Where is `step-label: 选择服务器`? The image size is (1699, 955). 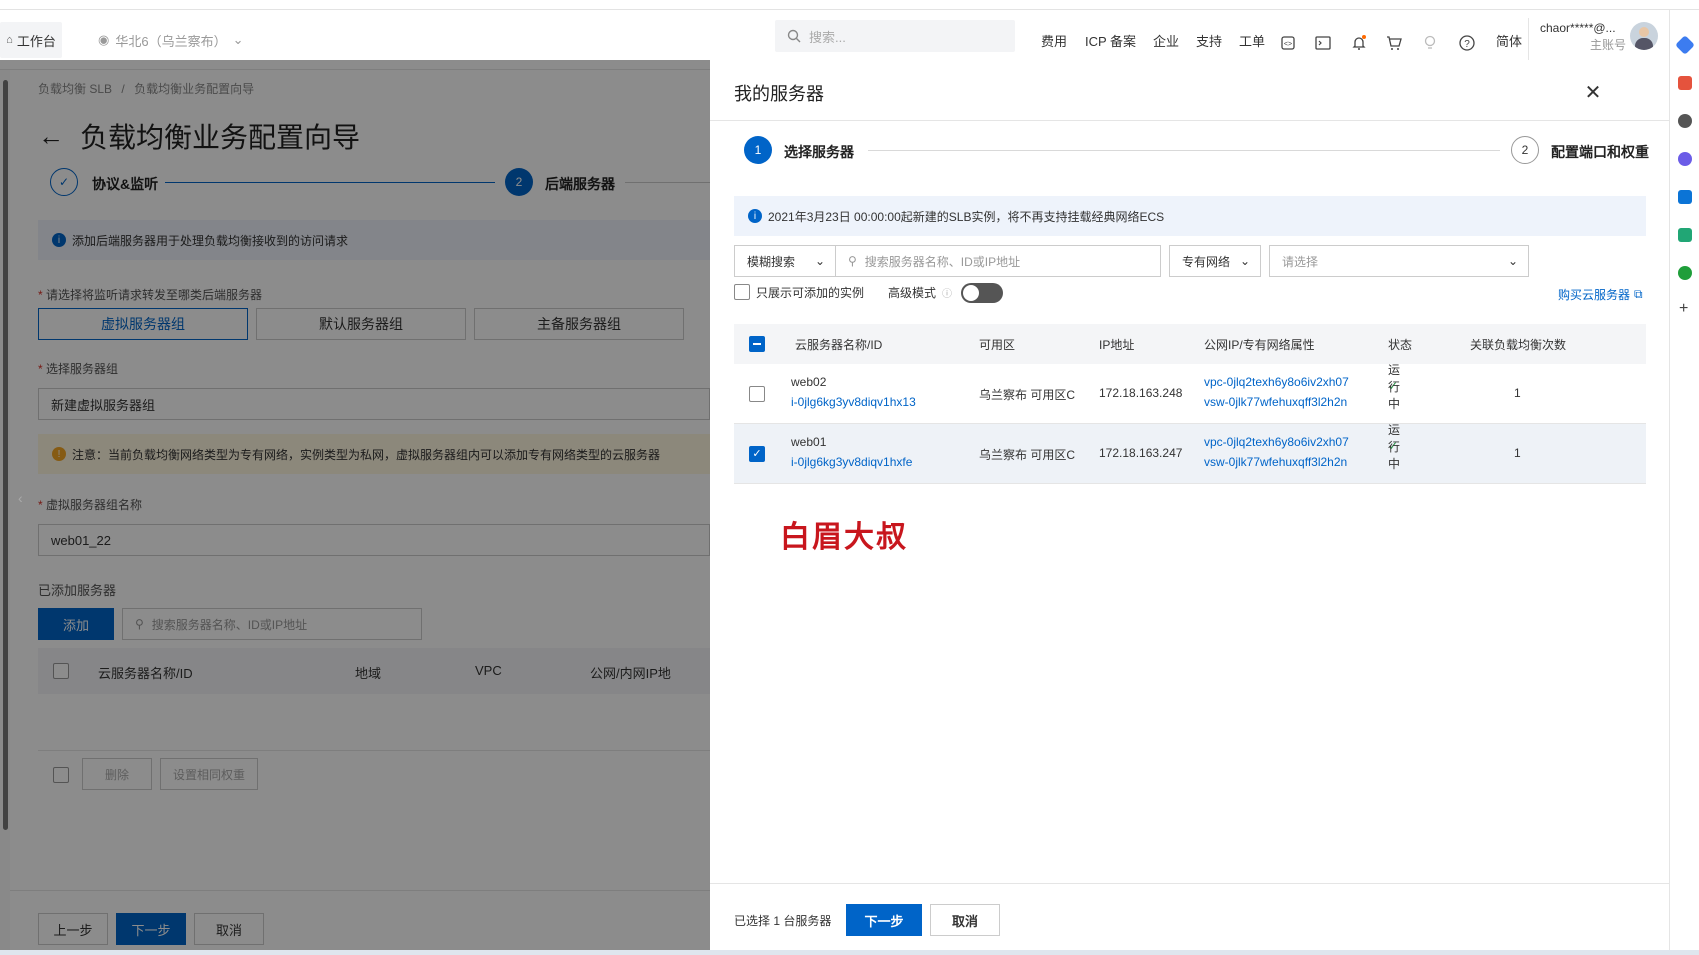 step-label: 选择服务器 is located at coordinates (819, 152).